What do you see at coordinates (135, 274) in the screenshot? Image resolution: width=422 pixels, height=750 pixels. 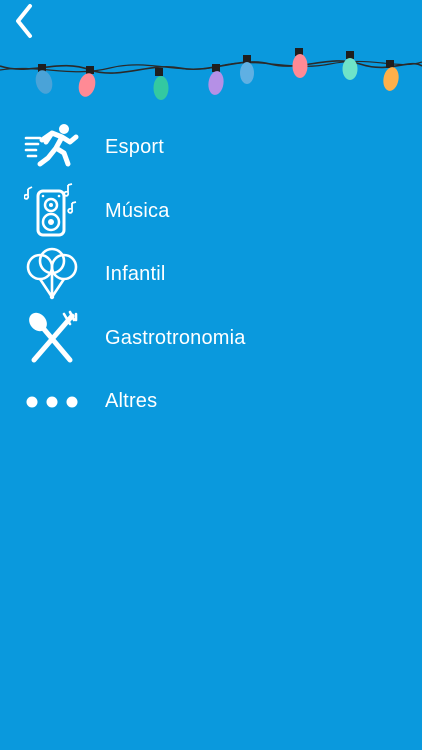 I see `menu-item-label: Infantil` at bounding box center [135, 274].